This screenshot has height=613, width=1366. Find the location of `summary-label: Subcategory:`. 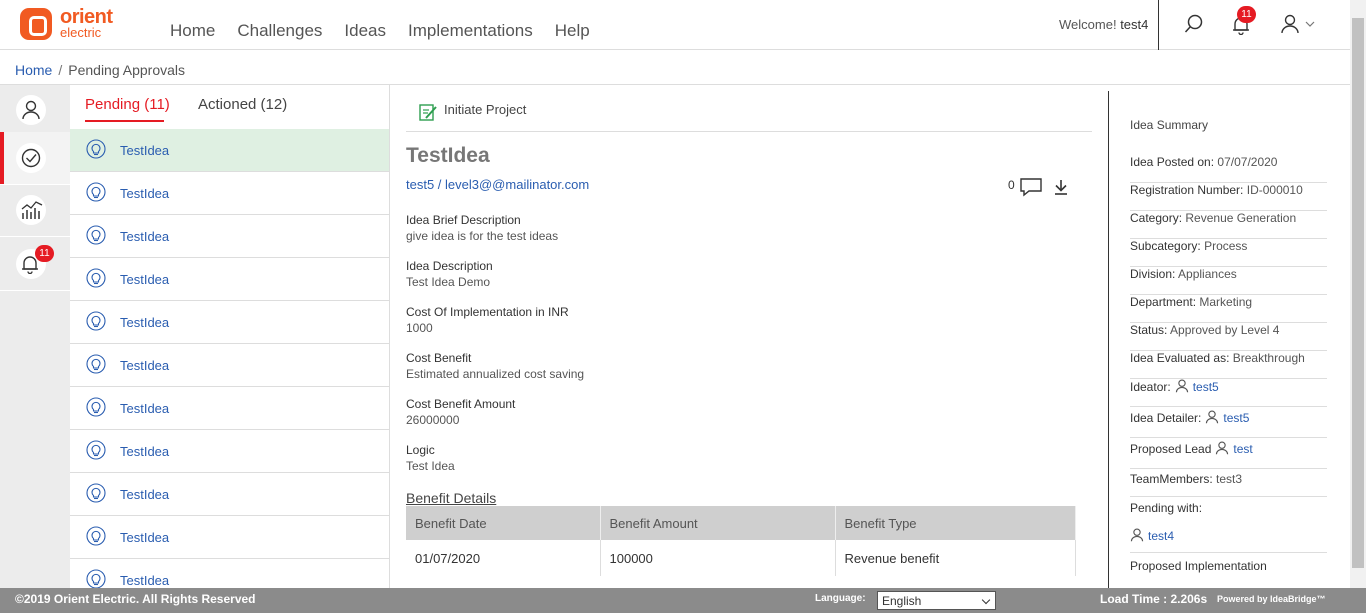

summary-label: Subcategory: is located at coordinates (1165, 246).